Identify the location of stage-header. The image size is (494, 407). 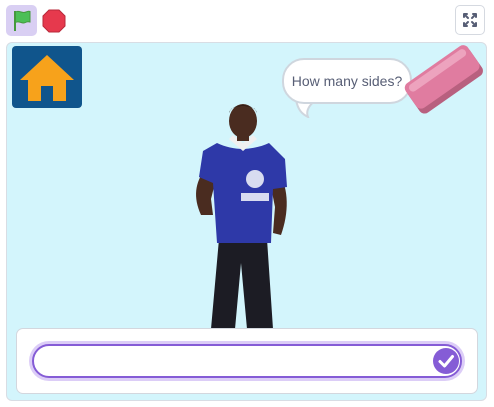
(247, 20).